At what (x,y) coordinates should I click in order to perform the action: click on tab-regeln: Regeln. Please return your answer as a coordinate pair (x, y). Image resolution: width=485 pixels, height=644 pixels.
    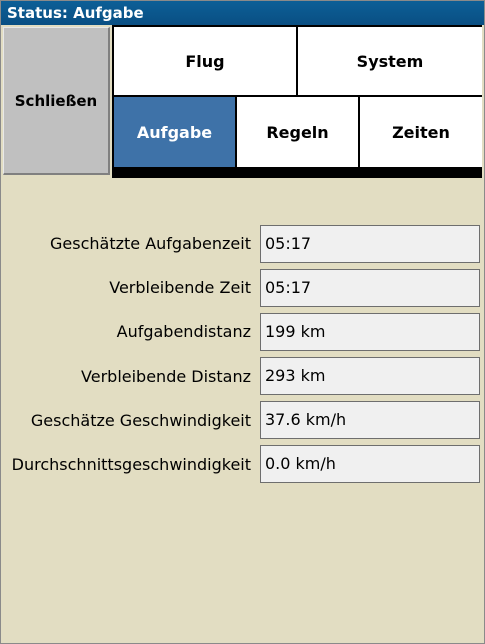
    Looking at the image, I should click on (297, 132).